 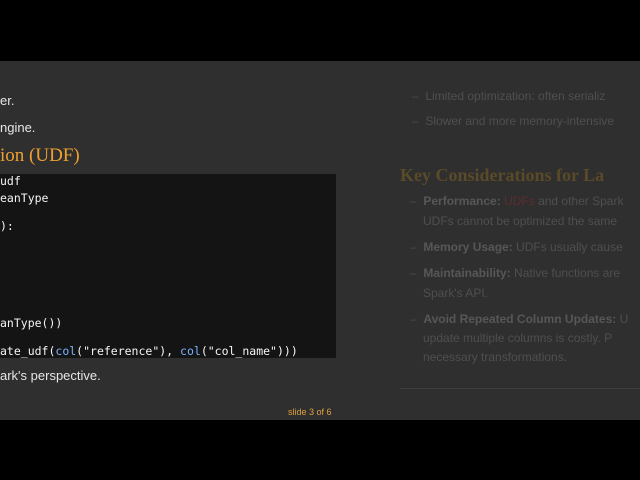 What do you see at coordinates (518, 338) in the screenshot?
I see `bullet-text: update multiple columns is costly. P` at bounding box center [518, 338].